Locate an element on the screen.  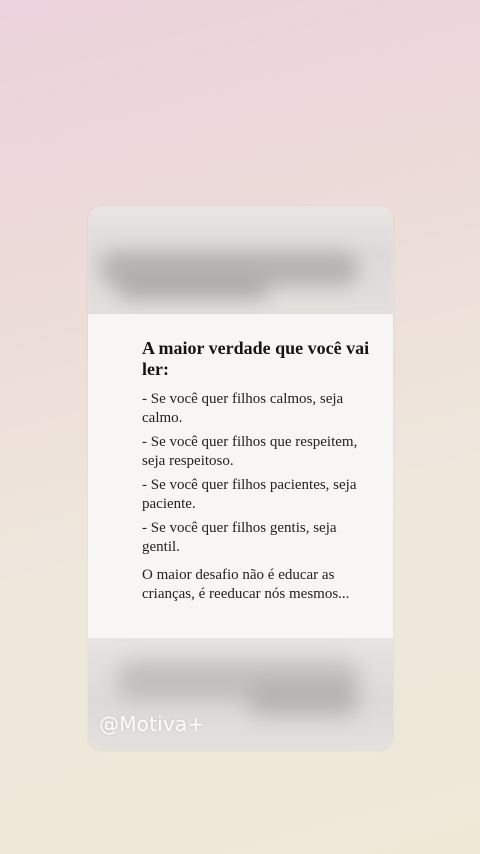
blurred-background-top is located at coordinates (240, 260).